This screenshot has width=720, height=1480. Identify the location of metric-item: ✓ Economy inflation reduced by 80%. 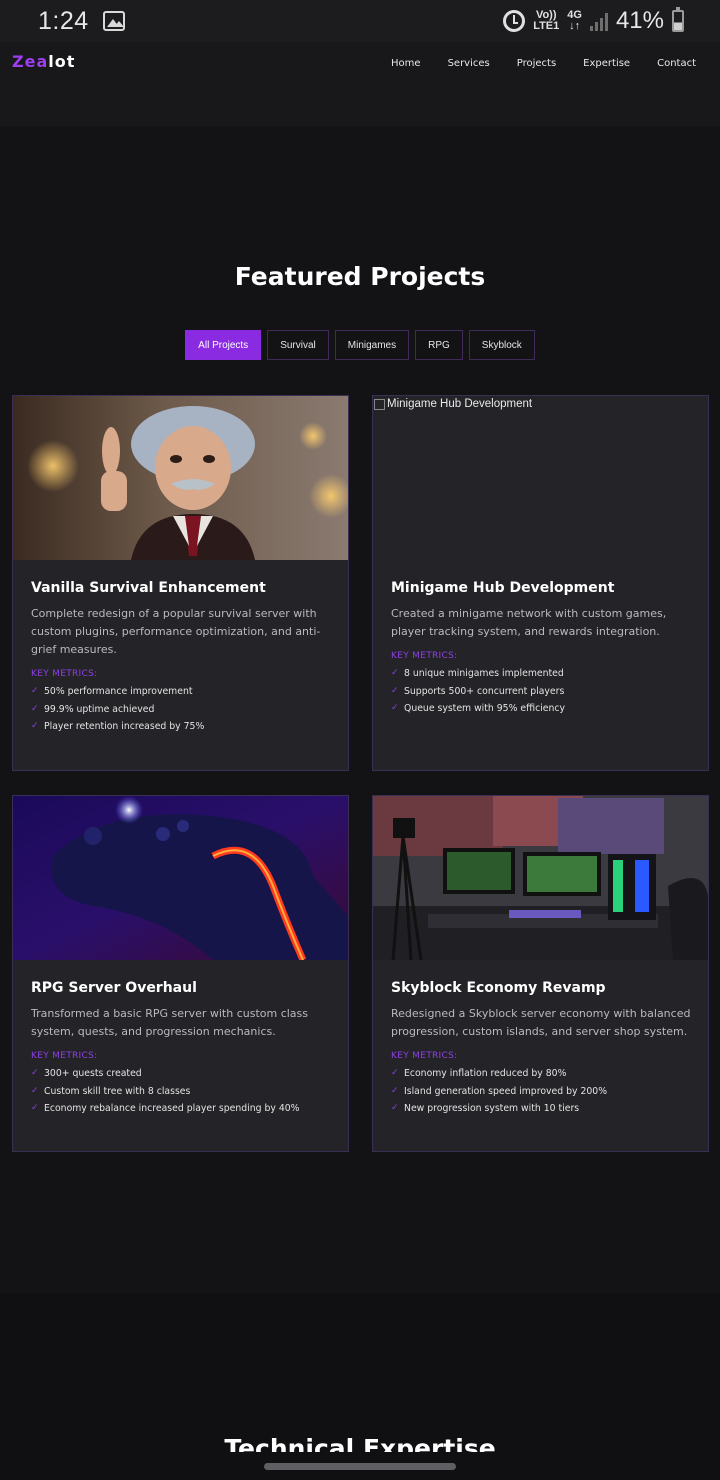
(542, 1074).